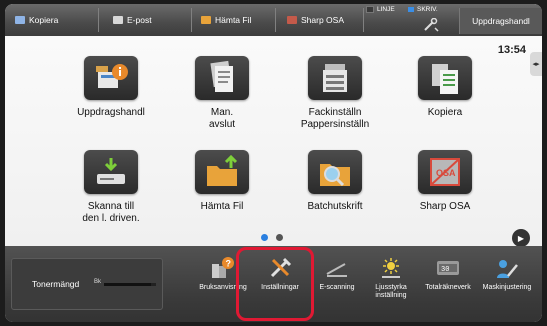 The width and height of the screenshot is (547, 326). What do you see at coordinates (445, 206) in the screenshot?
I see `tile-sharp-osa-label: Sharp OSA` at bounding box center [445, 206].